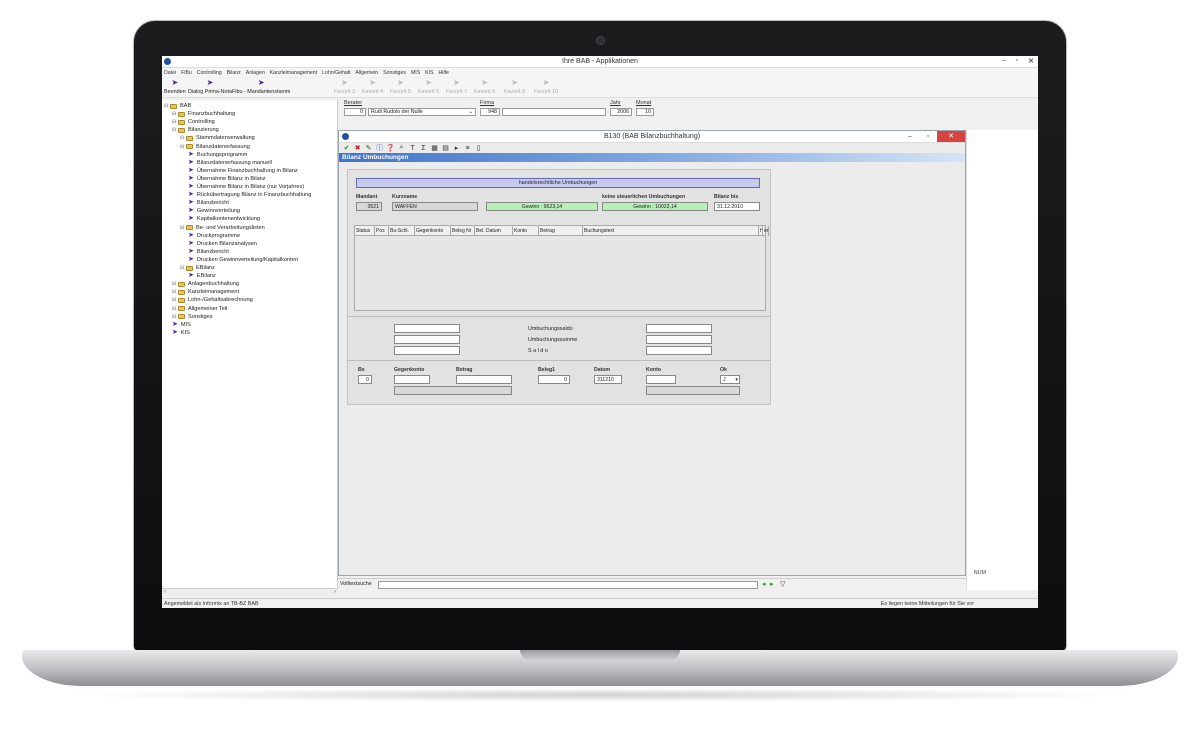 The width and height of the screenshot is (1200, 745). I want to click on toolbar-button: ➤ Favorit 4, so click(372, 88).